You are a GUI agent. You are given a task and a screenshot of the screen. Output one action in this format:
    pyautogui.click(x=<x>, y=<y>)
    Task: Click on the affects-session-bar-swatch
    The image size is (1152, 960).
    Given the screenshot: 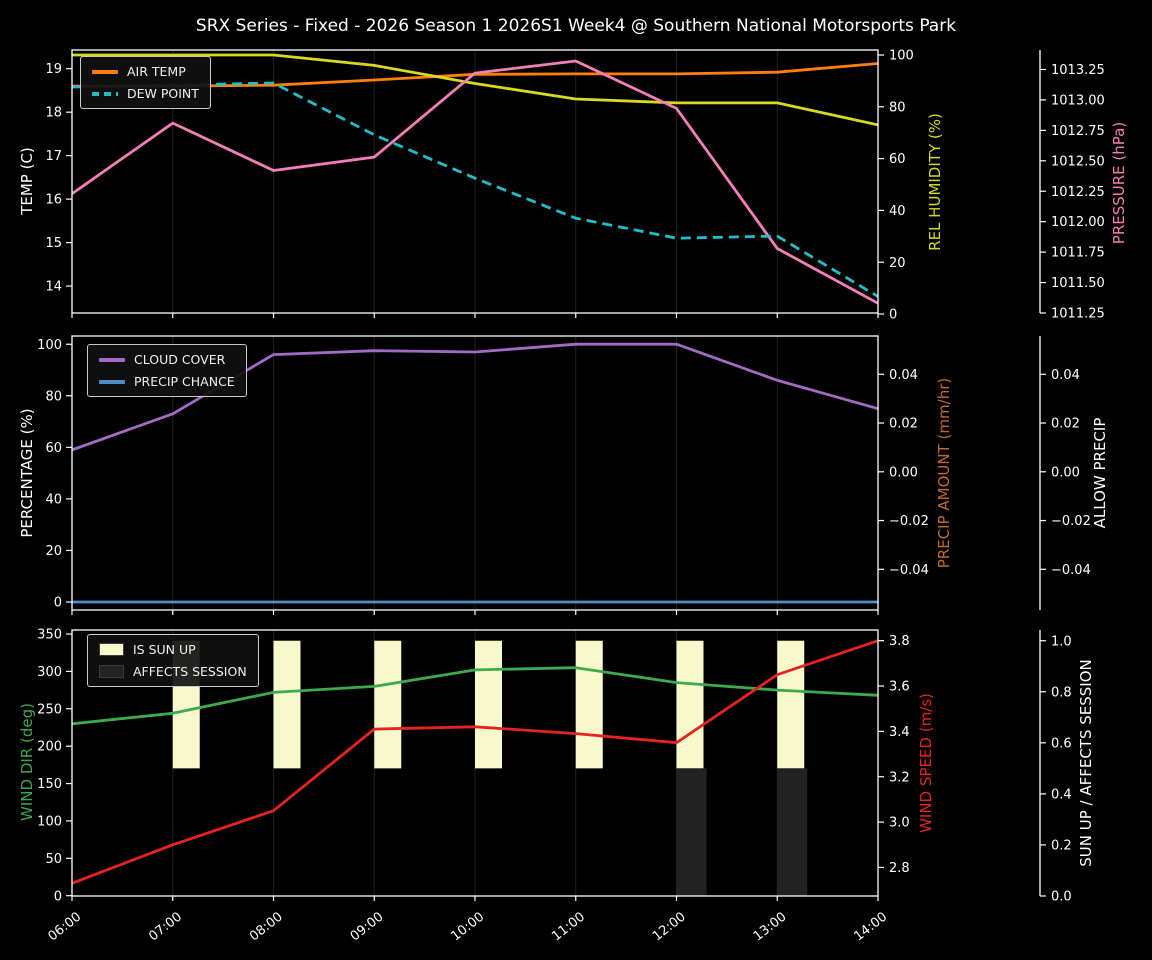 What is the action you would take?
    pyautogui.click(x=111, y=671)
    